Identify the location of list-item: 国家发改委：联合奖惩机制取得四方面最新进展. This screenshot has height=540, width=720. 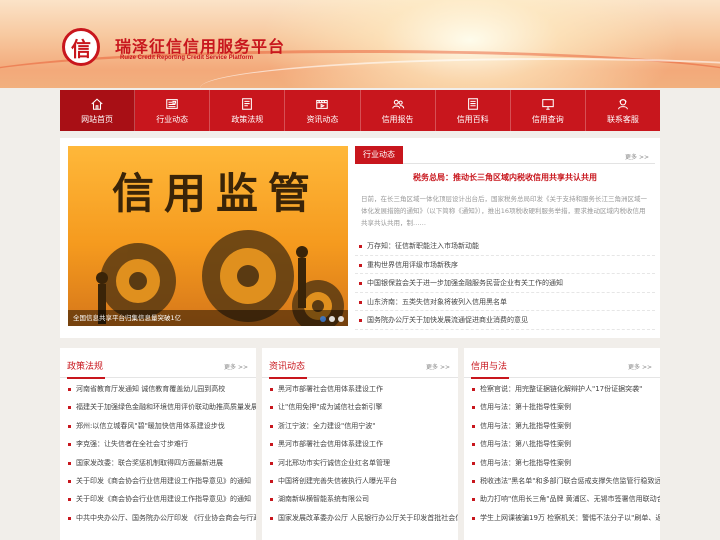
(158, 463).